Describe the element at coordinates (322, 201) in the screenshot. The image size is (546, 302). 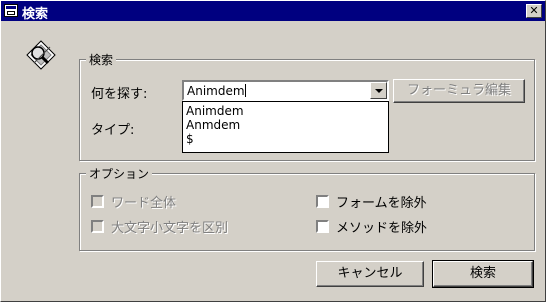
I see `exclude-forms-checkbox` at that location.